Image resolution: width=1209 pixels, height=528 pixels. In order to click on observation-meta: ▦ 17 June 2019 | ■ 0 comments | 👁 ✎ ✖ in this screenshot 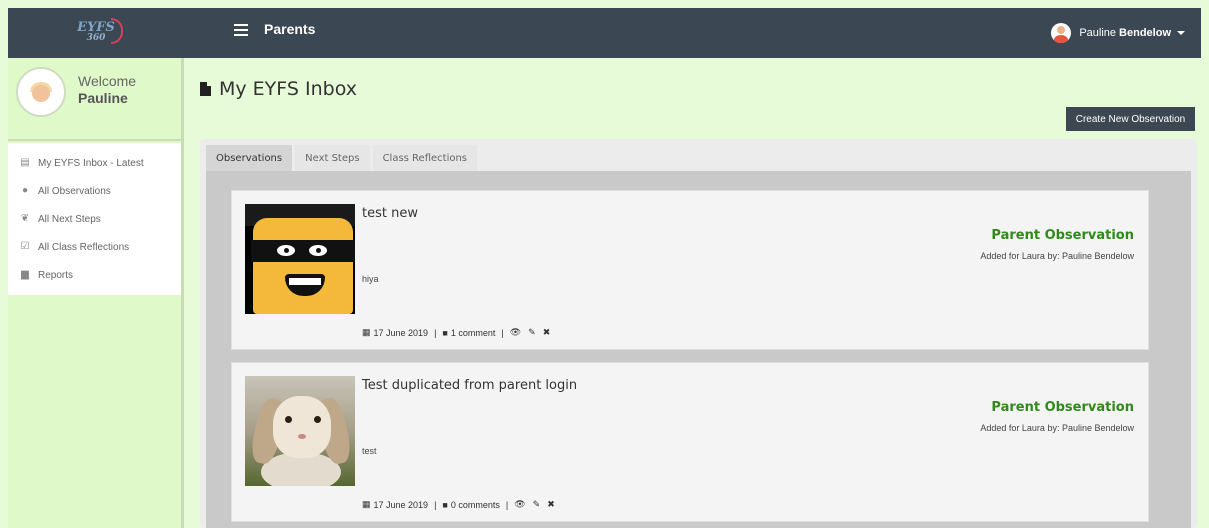, I will do `click(462, 504)`.